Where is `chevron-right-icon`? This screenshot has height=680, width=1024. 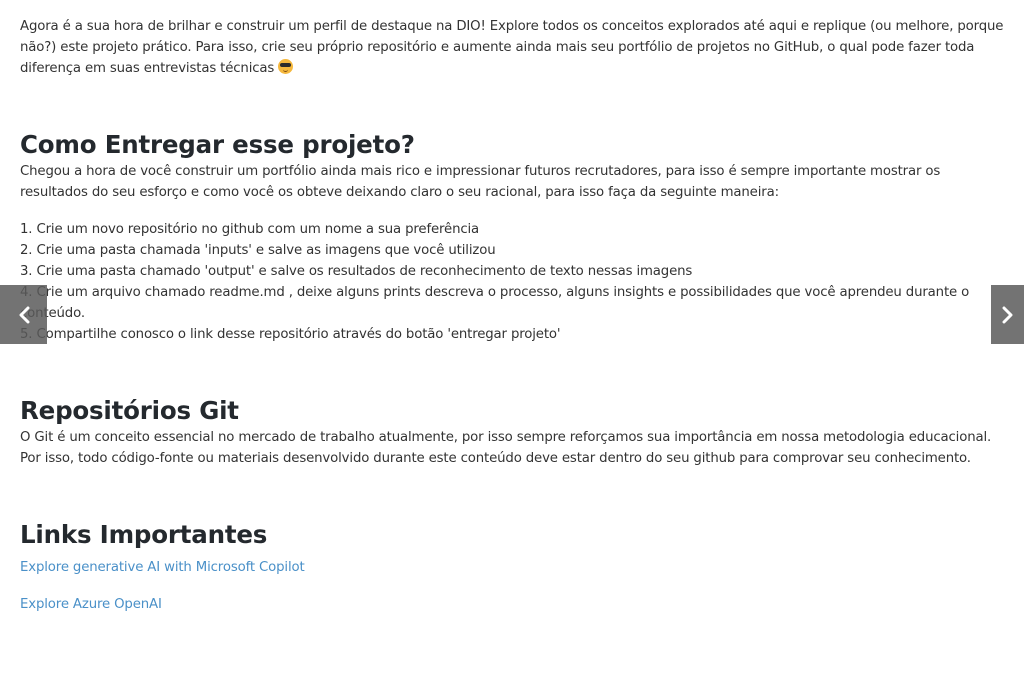
chevron-right-icon is located at coordinates (1008, 315).